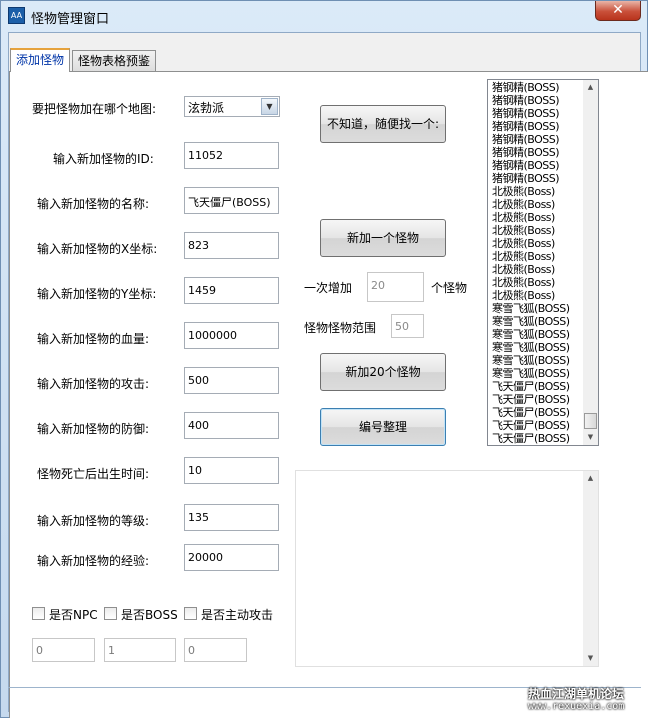 This screenshot has height=718, width=648. Describe the element at coordinates (16, 15) in the screenshot. I see `app-icon: AA` at that location.